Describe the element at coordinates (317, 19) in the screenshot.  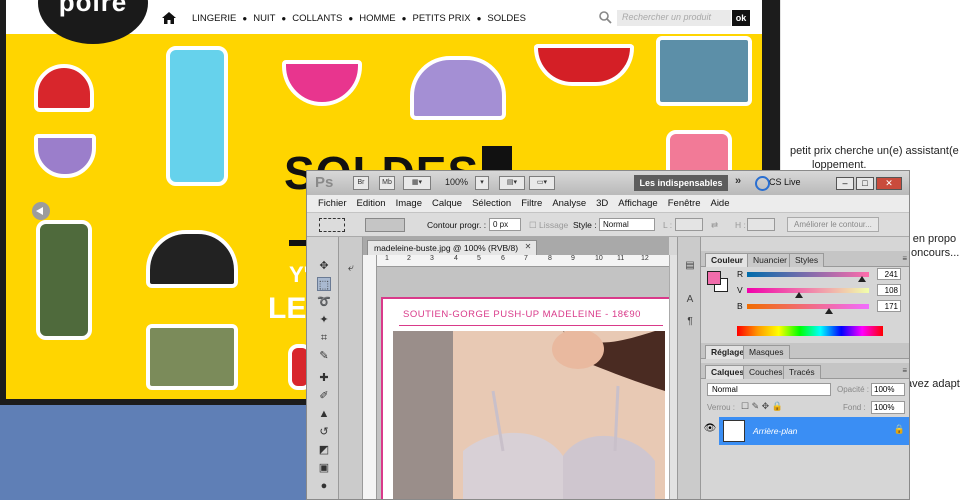
I see `nav-collants: COLLANTS` at that location.